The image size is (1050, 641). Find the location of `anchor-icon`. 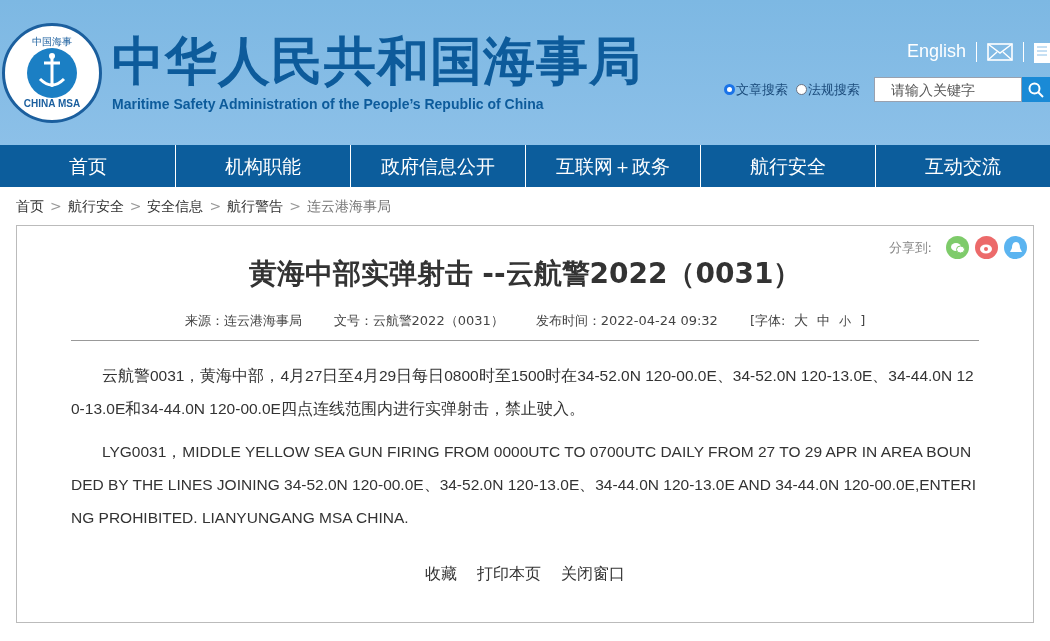

anchor-icon is located at coordinates (52, 72).